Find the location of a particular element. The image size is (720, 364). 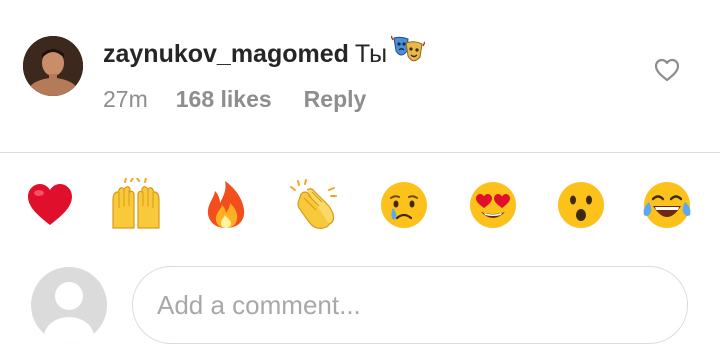

raising-hands-icon is located at coordinates (136, 205).